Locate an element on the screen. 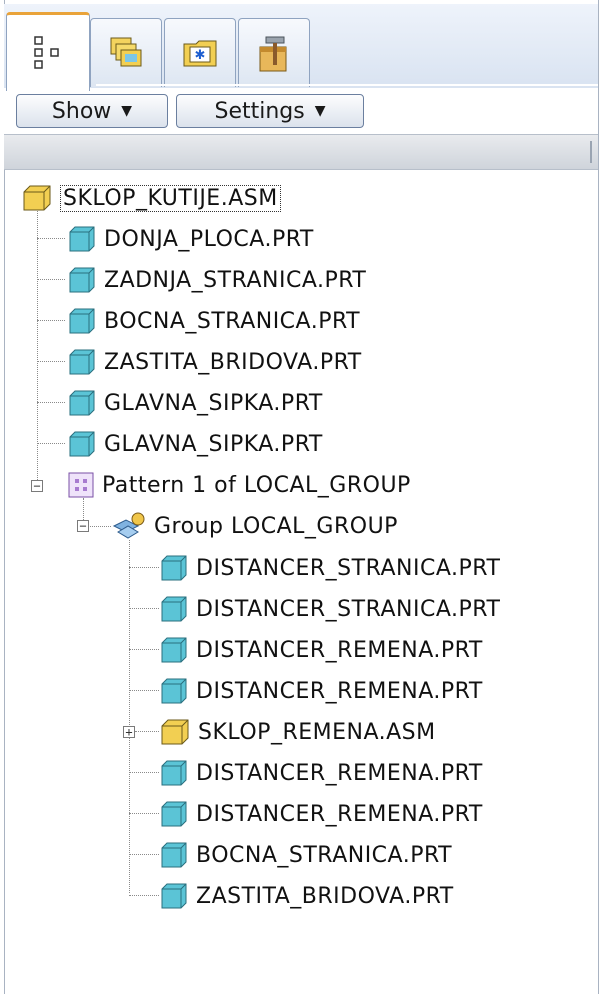 The height and width of the screenshot is (994, 603). show-button-label: Show is located at coordinates (81, 111).